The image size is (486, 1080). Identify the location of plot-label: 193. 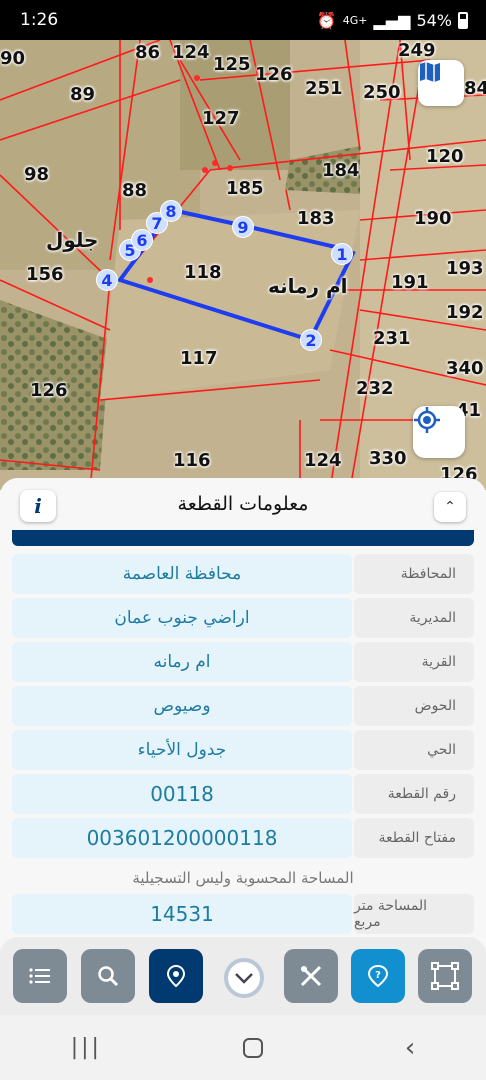
(465, 268).